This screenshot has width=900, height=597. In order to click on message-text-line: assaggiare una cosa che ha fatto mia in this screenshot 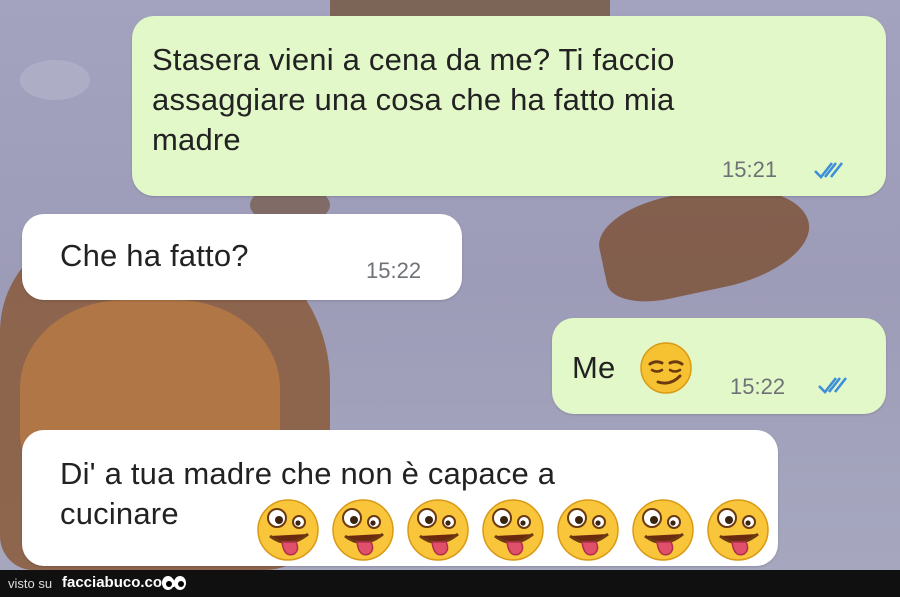, I will do `click(413, 99)`.